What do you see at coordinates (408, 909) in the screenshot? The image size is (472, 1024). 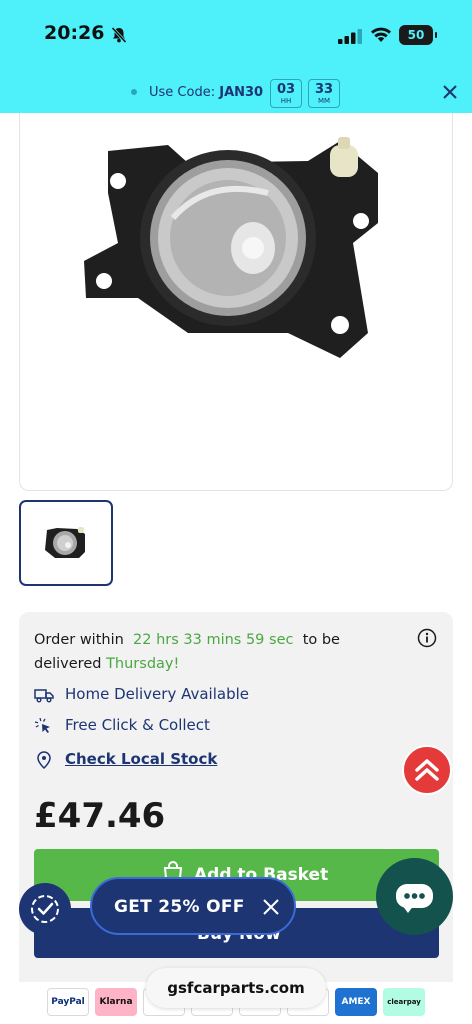 I see `chat-bubble-tail` at bounding box center [408, 909].